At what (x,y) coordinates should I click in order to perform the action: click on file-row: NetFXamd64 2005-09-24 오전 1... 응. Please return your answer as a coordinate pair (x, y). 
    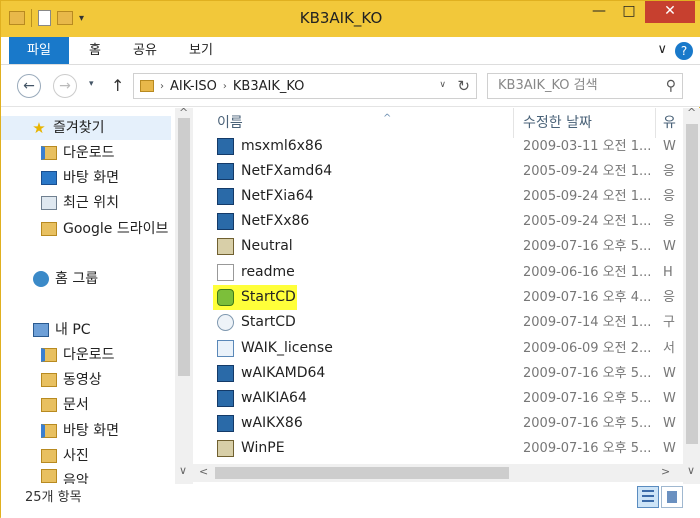
    Looking at the image, I should click on (448, 171).